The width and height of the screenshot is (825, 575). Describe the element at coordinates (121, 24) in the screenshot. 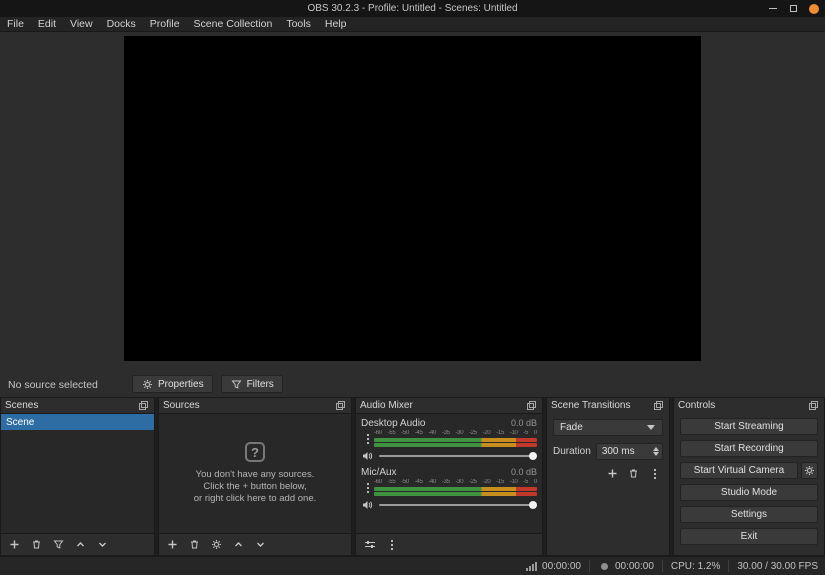

I see `menu-item-docks: Docks` at that location.